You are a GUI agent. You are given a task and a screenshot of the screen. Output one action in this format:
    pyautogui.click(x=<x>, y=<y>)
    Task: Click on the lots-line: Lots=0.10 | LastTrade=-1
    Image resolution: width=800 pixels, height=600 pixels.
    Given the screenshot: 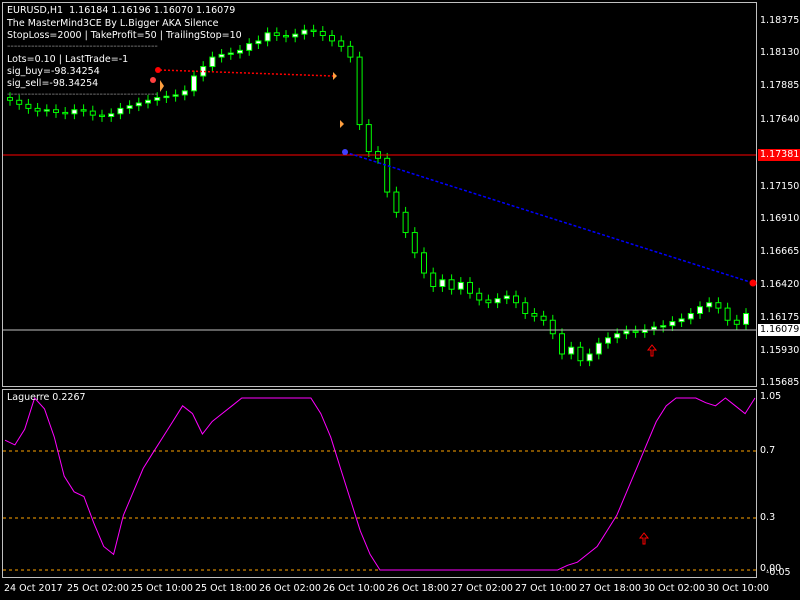 What is the action you would take?
    pyautogui.click(x=68, y=59)
    